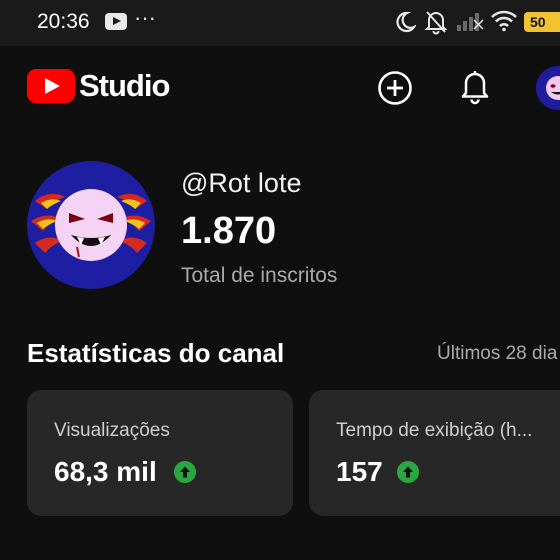 This screenshot has width=560, height=560. I want to click on stats-period-selector: Últimos 28 dia, so click(497, 354).